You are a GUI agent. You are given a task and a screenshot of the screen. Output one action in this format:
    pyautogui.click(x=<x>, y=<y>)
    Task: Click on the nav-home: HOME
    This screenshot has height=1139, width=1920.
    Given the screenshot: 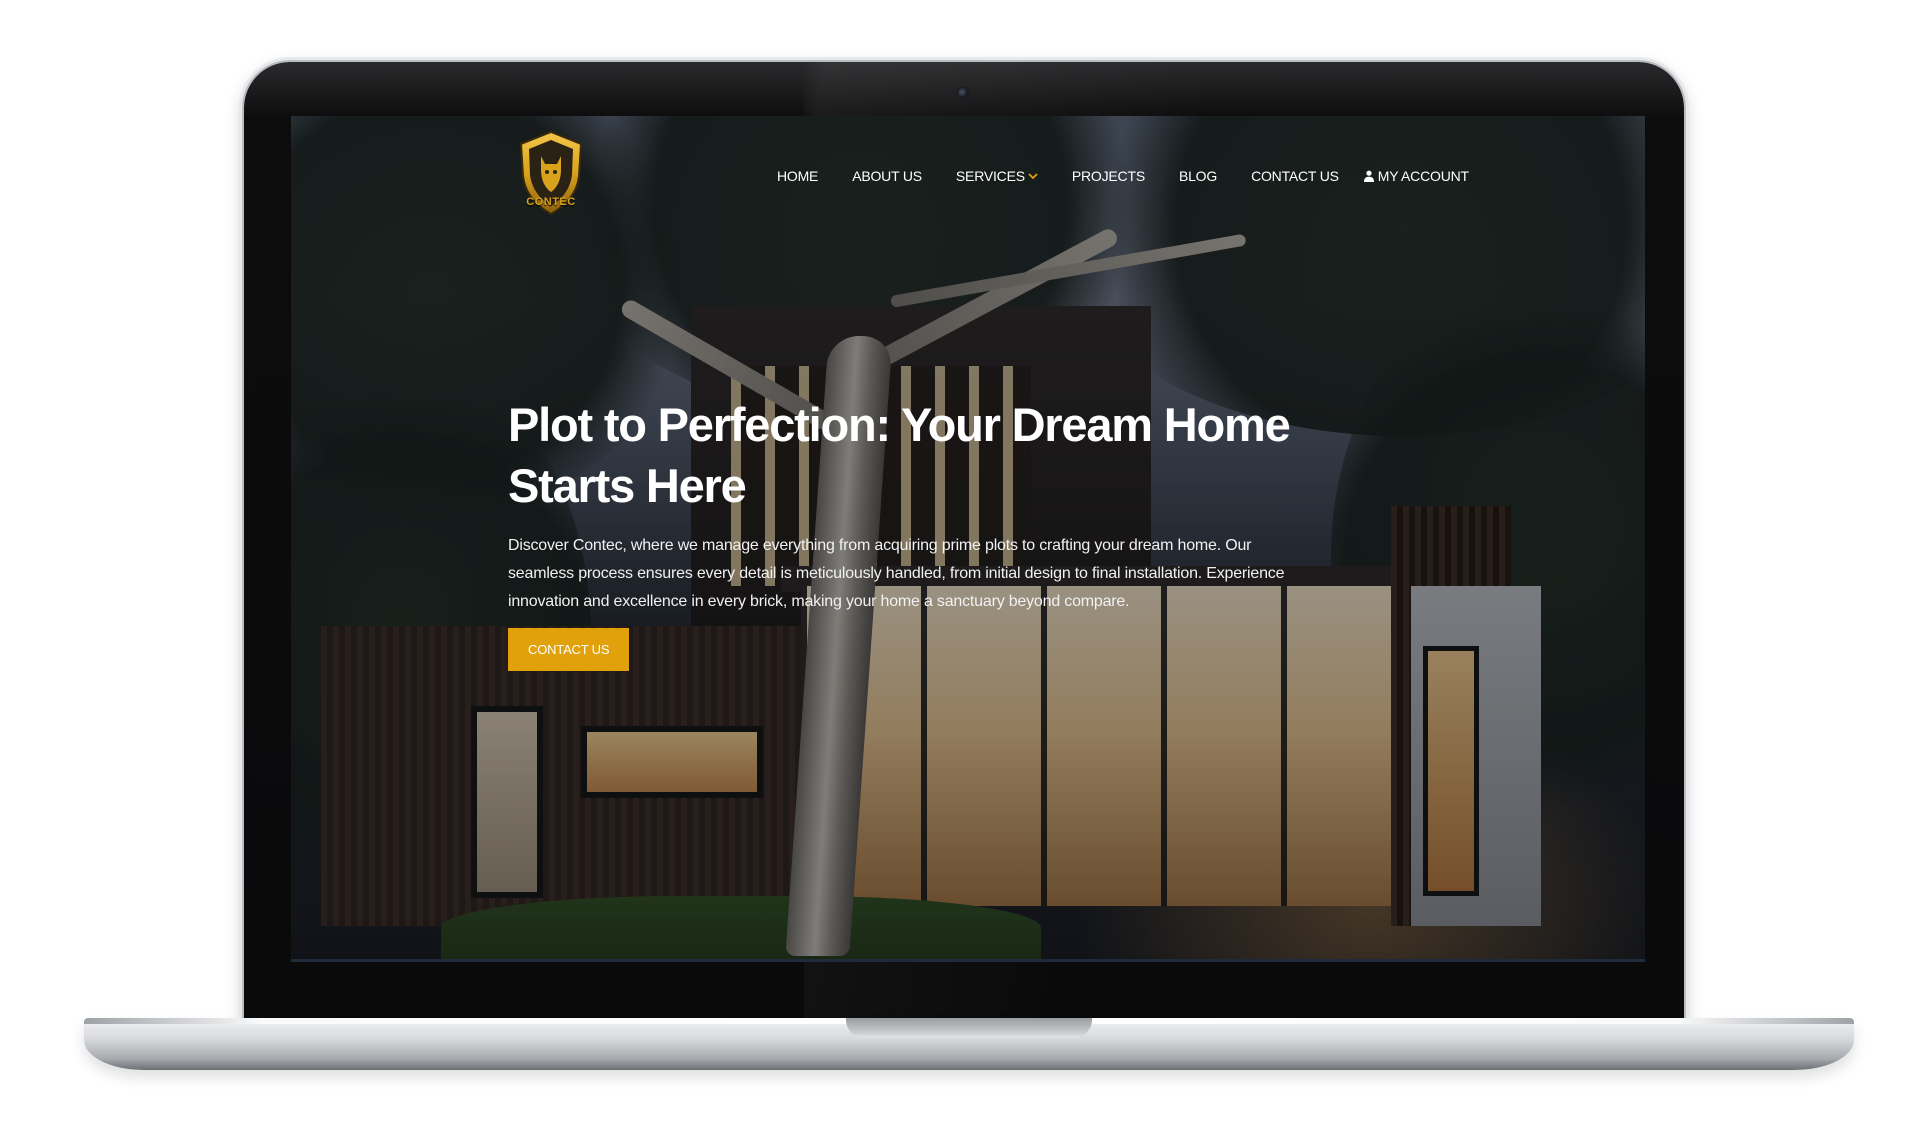 What is the action you would take?
    pyautogui.click(x=797, y=176)
    